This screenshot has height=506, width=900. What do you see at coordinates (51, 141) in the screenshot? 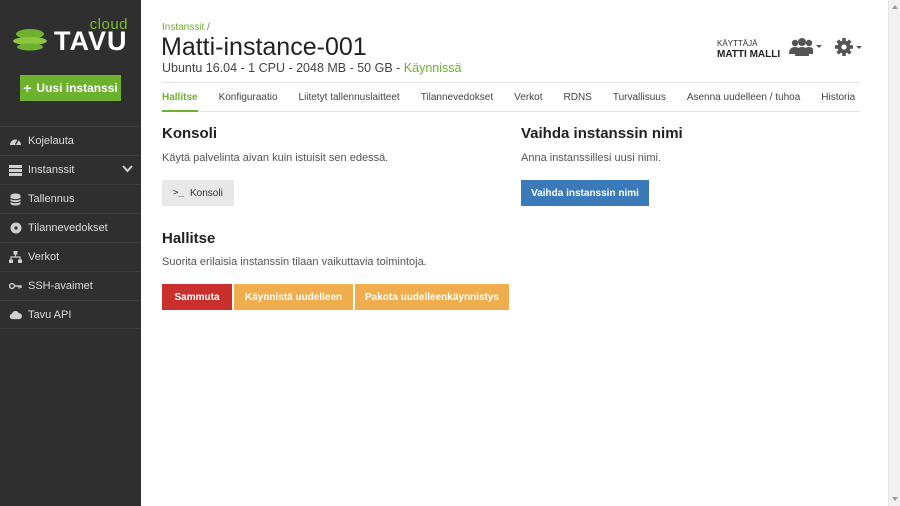
I see `sidebar-item-label: Kojelauta` at bounding box center [51, 141].